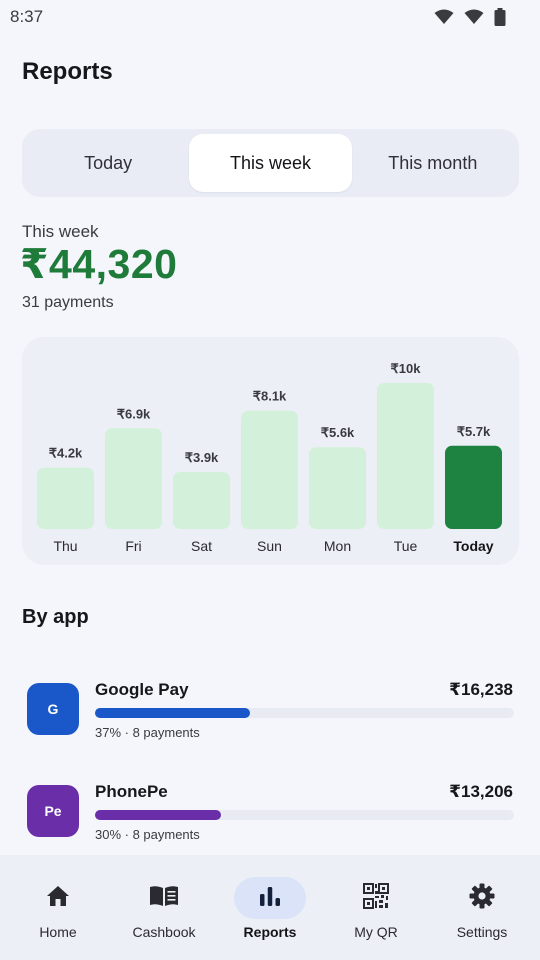 The image size is (540, 960). Describe the element at coordinates (147, 834) in the screenshot. I see `app-meta: 30% · 8 payments` at that location.